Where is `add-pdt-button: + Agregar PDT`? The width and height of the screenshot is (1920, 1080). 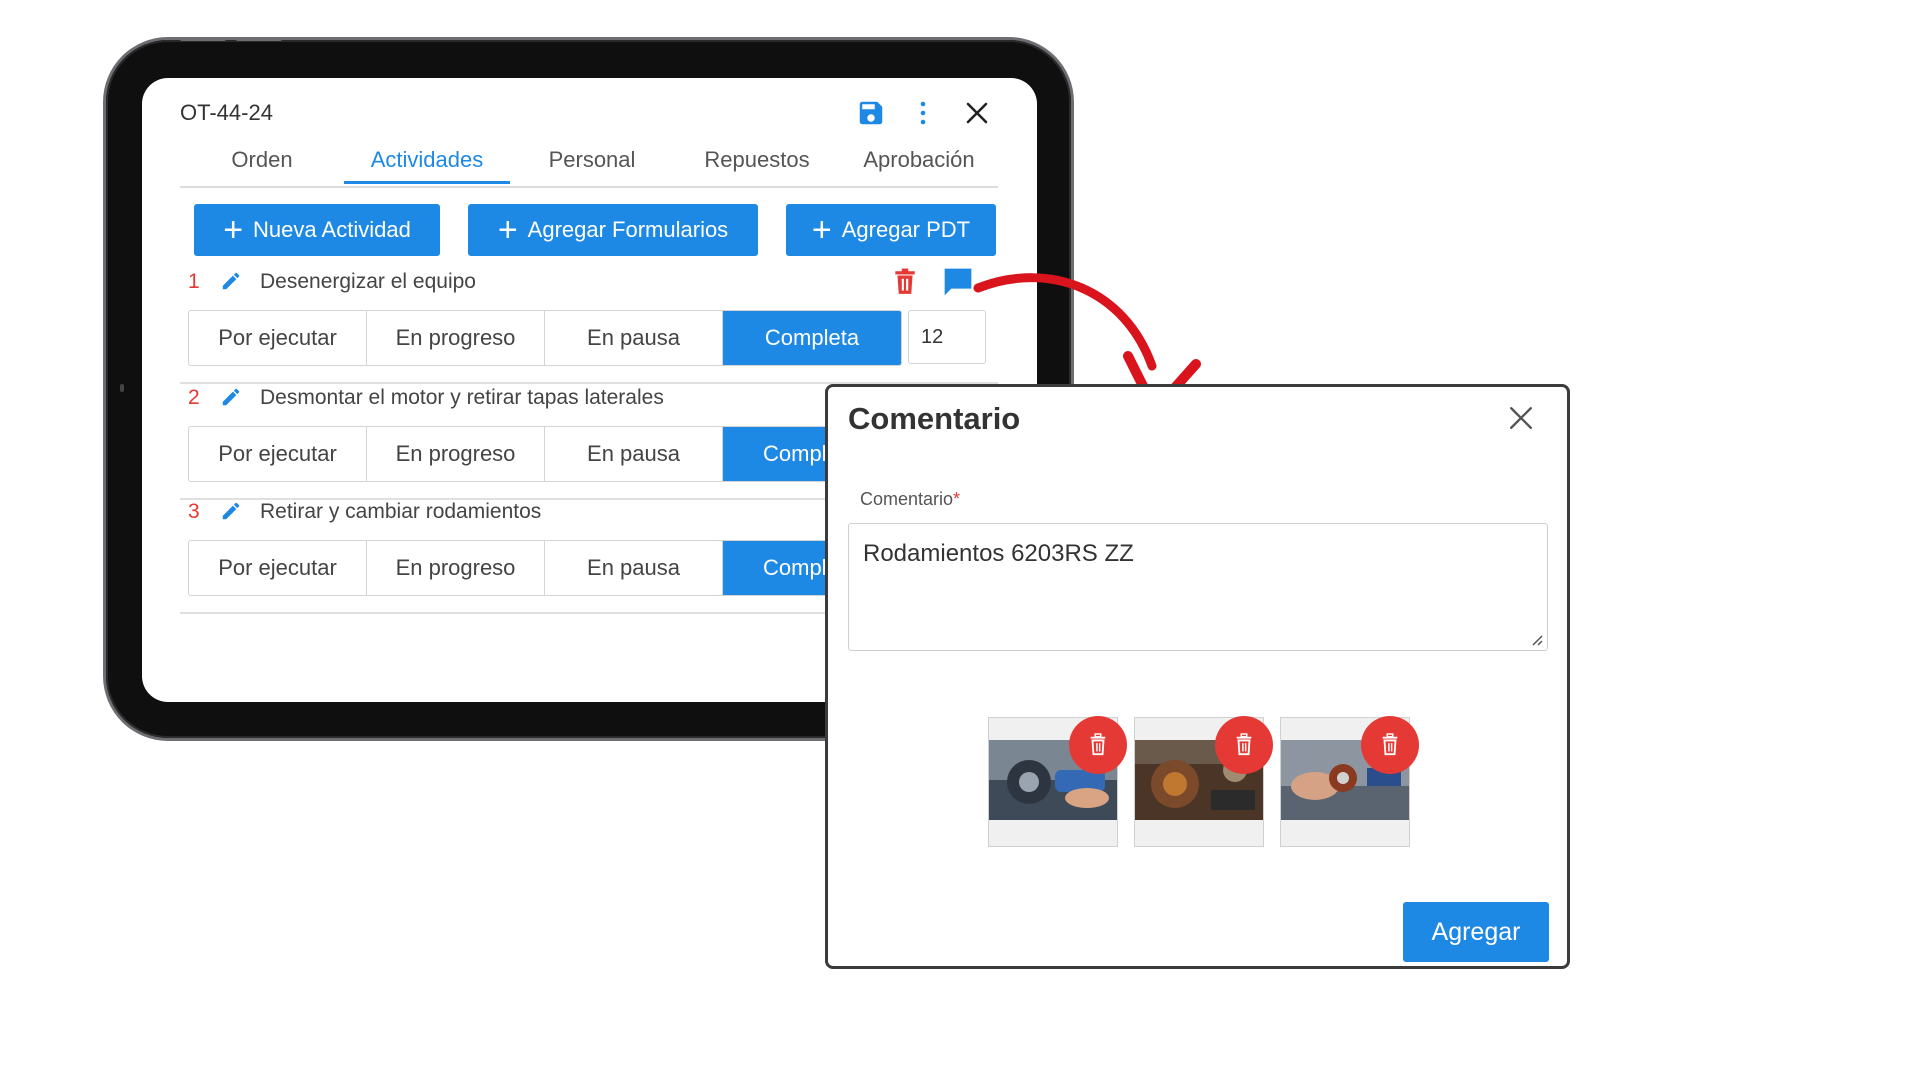 add-pdt-button: + Agregar PDT is located at coordinates (891, 230).